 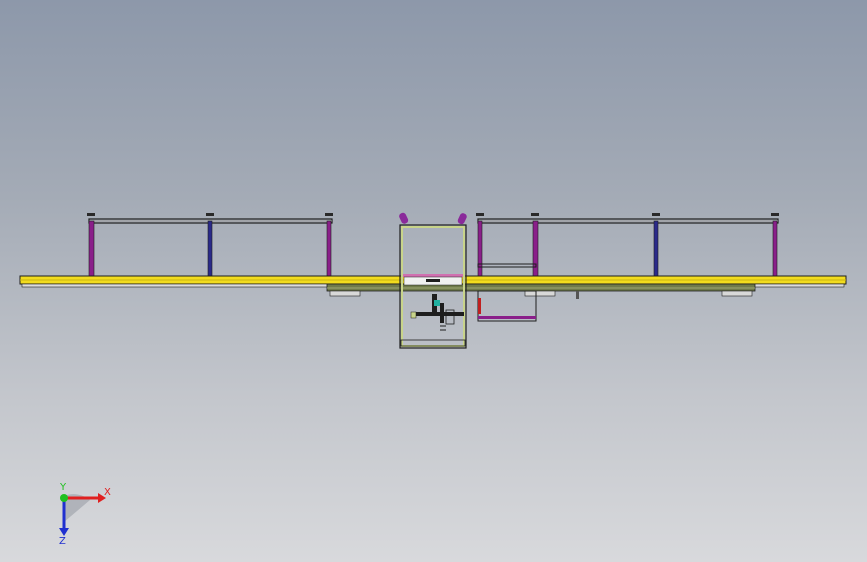 What do you see at coordinates (627, 245) in the screenshot?
I see `right-fence` at bounding box center [627, 245].